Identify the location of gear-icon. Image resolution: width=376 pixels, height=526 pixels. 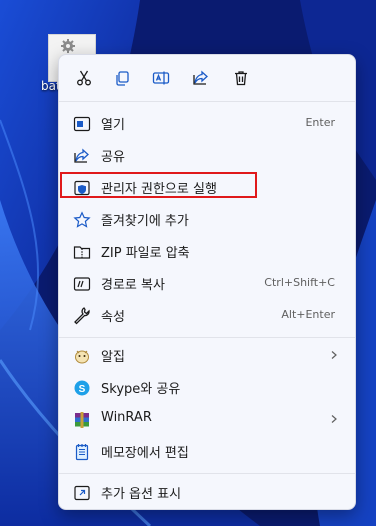
(68, 46).